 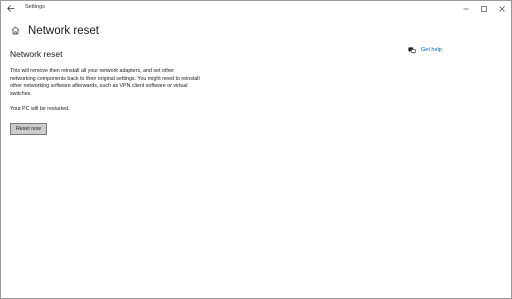 I want to click on maximize-button, so click(x=484, y=7).